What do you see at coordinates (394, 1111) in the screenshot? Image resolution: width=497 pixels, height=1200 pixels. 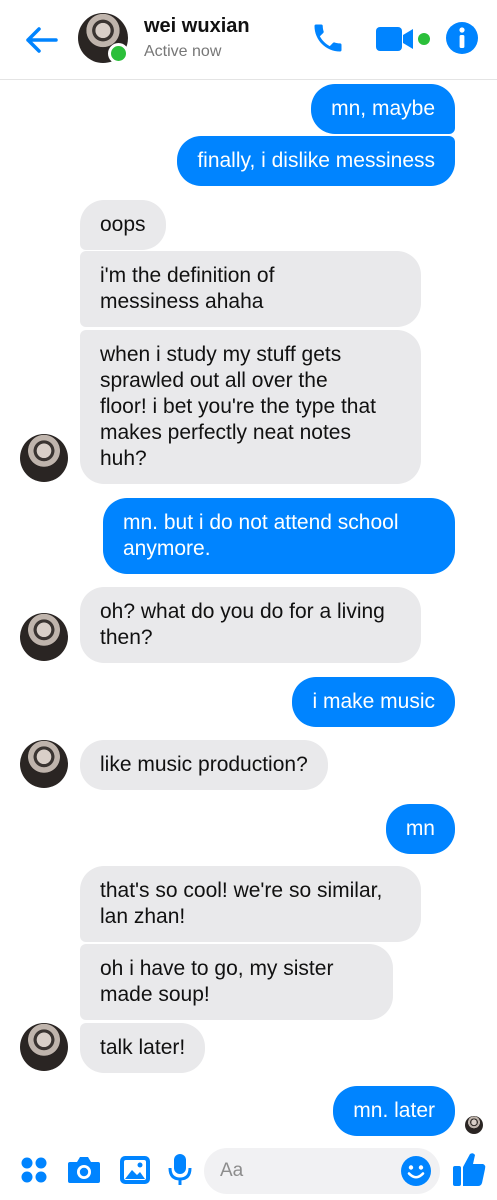 I see `message-bubble-outgoing: mn. later` at bounding box center [394, 1111].